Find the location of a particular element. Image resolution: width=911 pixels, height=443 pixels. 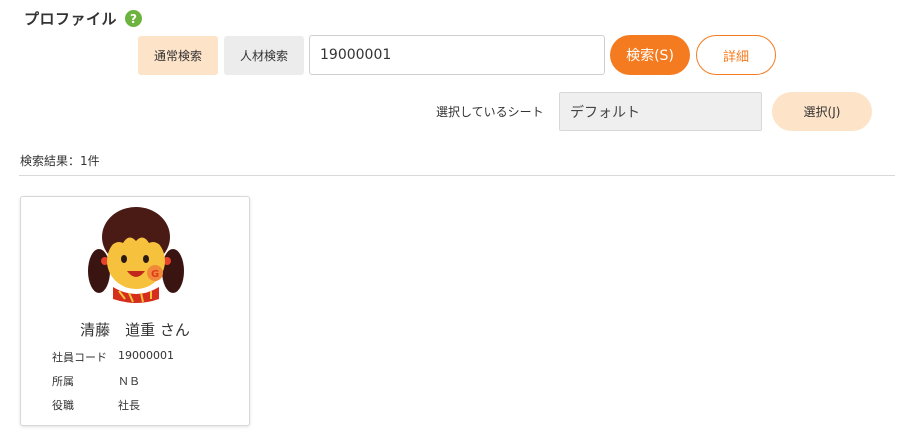

detail-button: 詳細 is located at coordinates (736, 55).